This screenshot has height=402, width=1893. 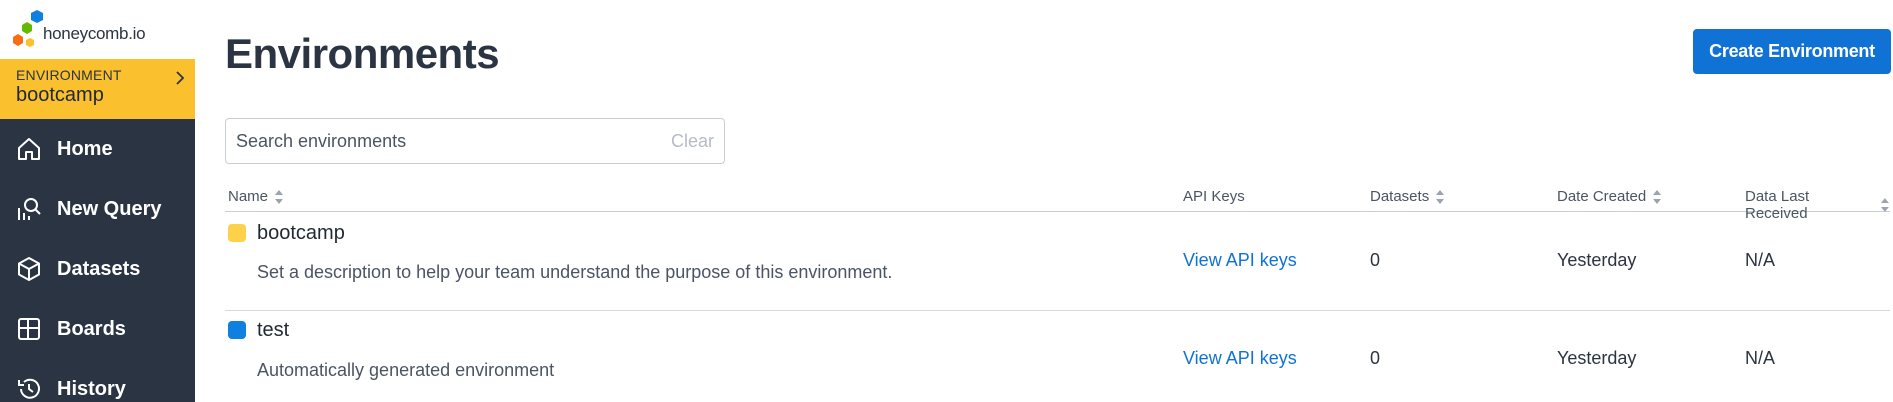 I want to click on logo: honeycomb.io, so click(x=97, y=29).